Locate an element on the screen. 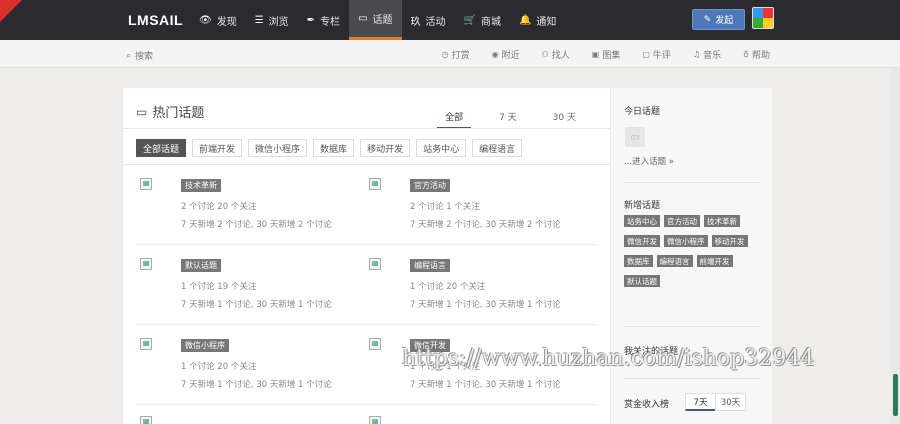  main-nav: 👁 发现 ☰ 浏览 ✒ 专栏 ▭ 话题 玖活动 🛒 商城 🔔 通知 is located at coordinates (377, 20).